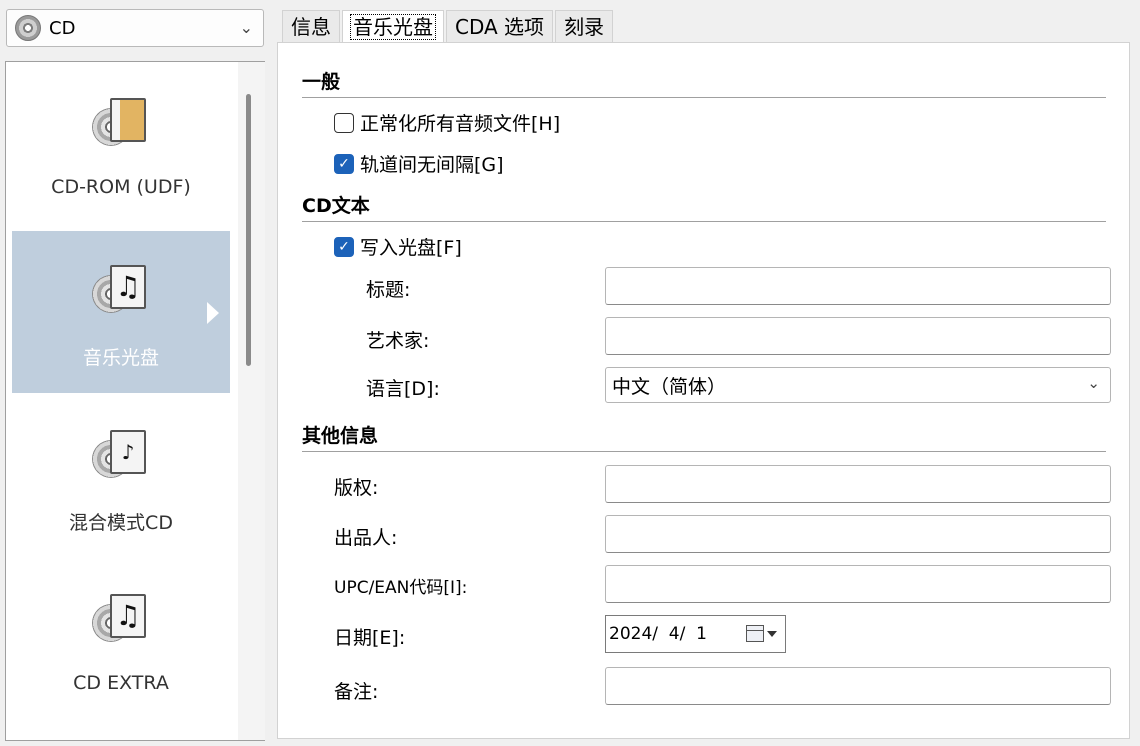 The height and width of the screenshot is (746, 1140). What do you see at coordinates (858, 484) in the screenshot?
I see `copyright-input` at bounding box center [858, 484].